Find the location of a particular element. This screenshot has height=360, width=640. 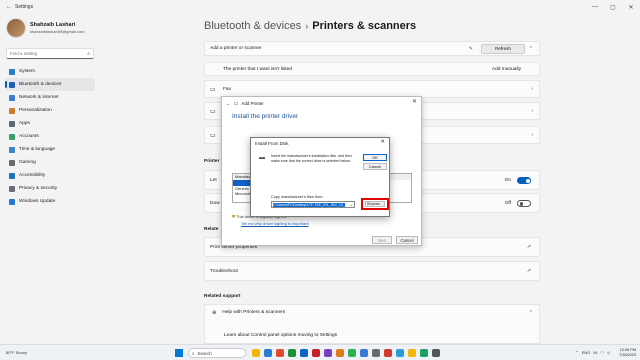

clock-date: 7/18/2023 is located at coordinates (627, 355).